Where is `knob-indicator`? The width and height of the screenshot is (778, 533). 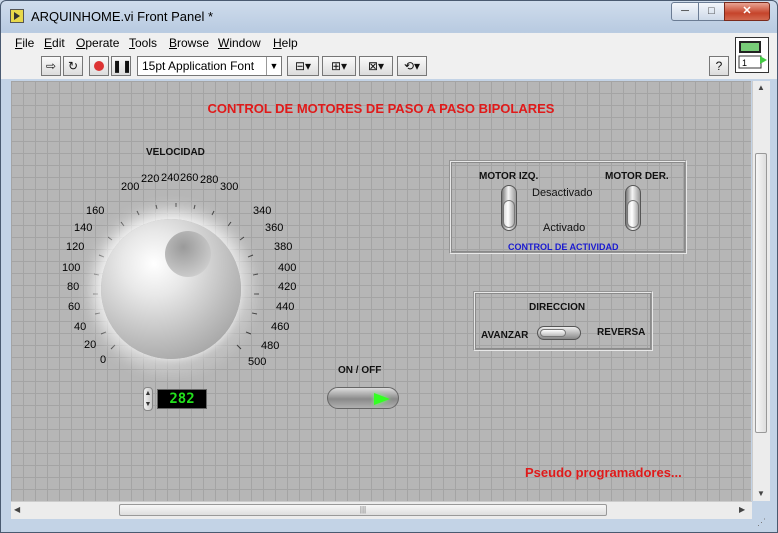
knob-indicator is located at coordinates (188, 254).